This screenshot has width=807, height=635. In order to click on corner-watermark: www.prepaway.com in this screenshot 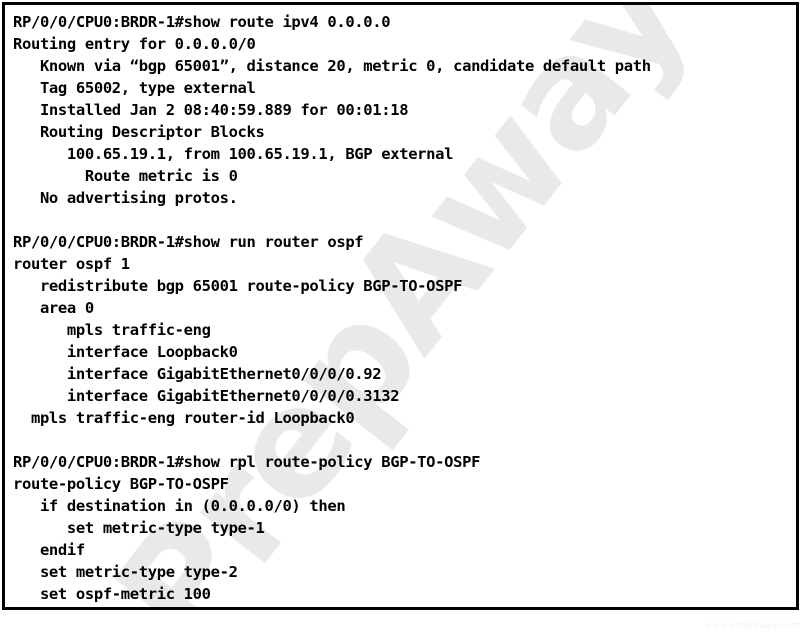, I will do `click(752, 626)`.